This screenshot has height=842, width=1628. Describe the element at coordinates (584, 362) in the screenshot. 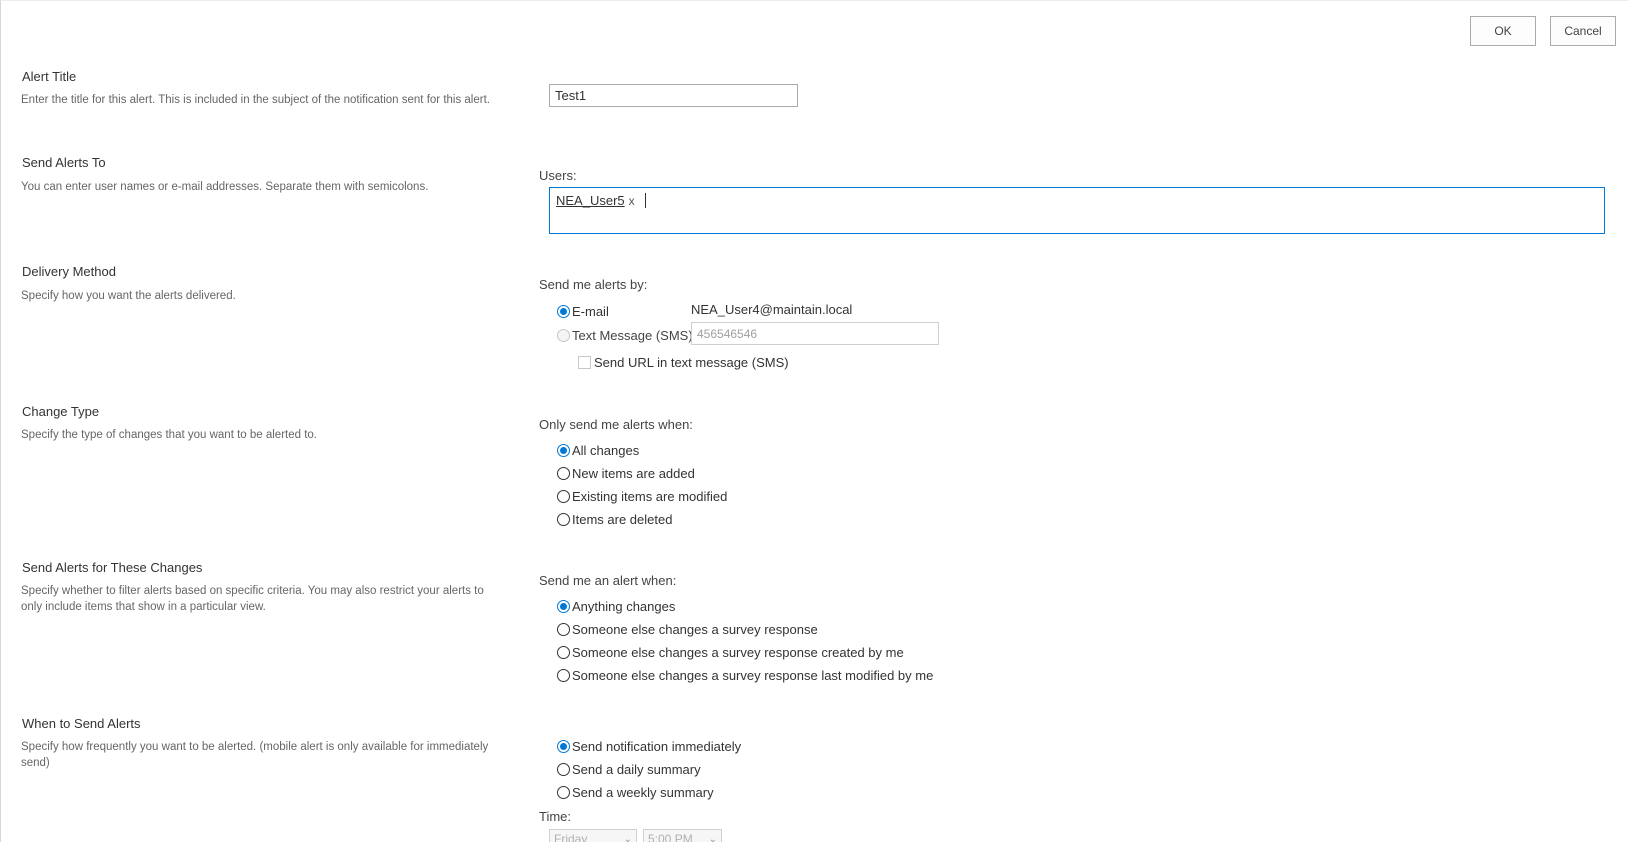

I see `sms-url-checkbox` at that location.